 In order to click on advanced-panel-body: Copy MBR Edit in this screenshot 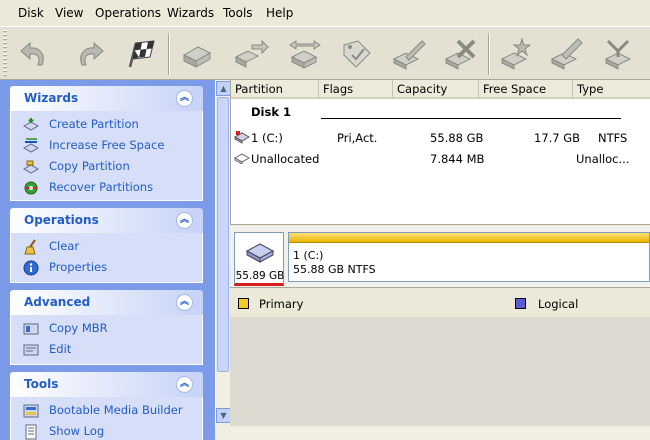, I will do `click(106, 340)`.